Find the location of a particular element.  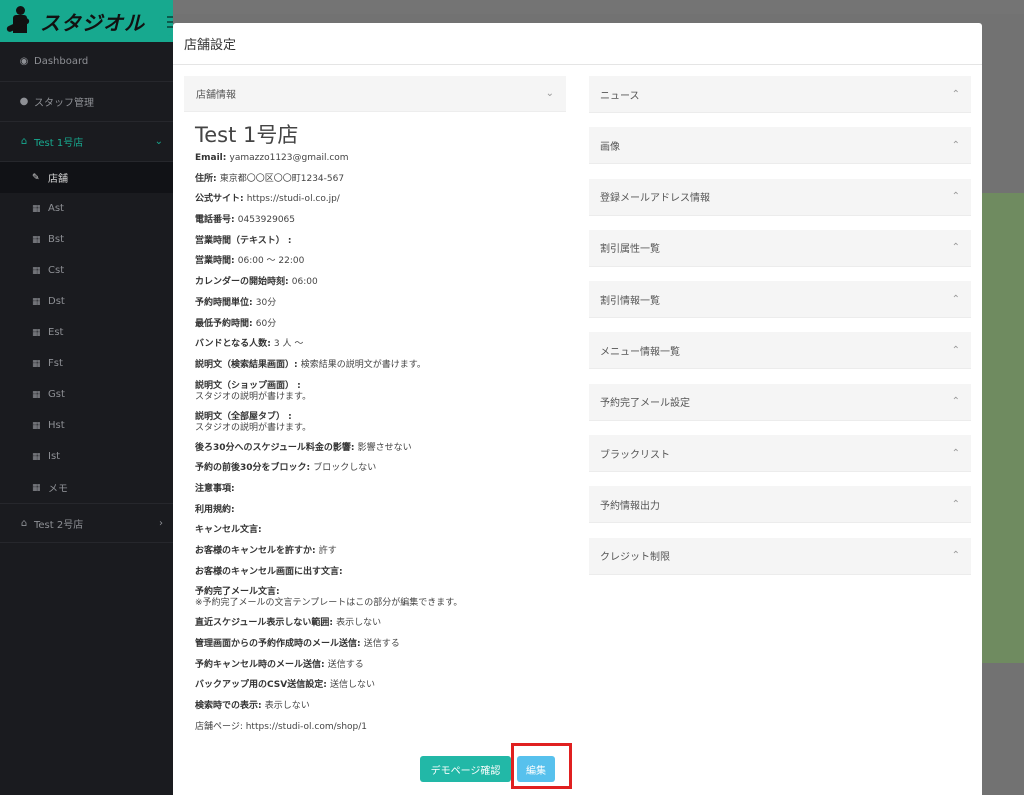

home-icon: ⌂ is located at coordinates (24, 523).